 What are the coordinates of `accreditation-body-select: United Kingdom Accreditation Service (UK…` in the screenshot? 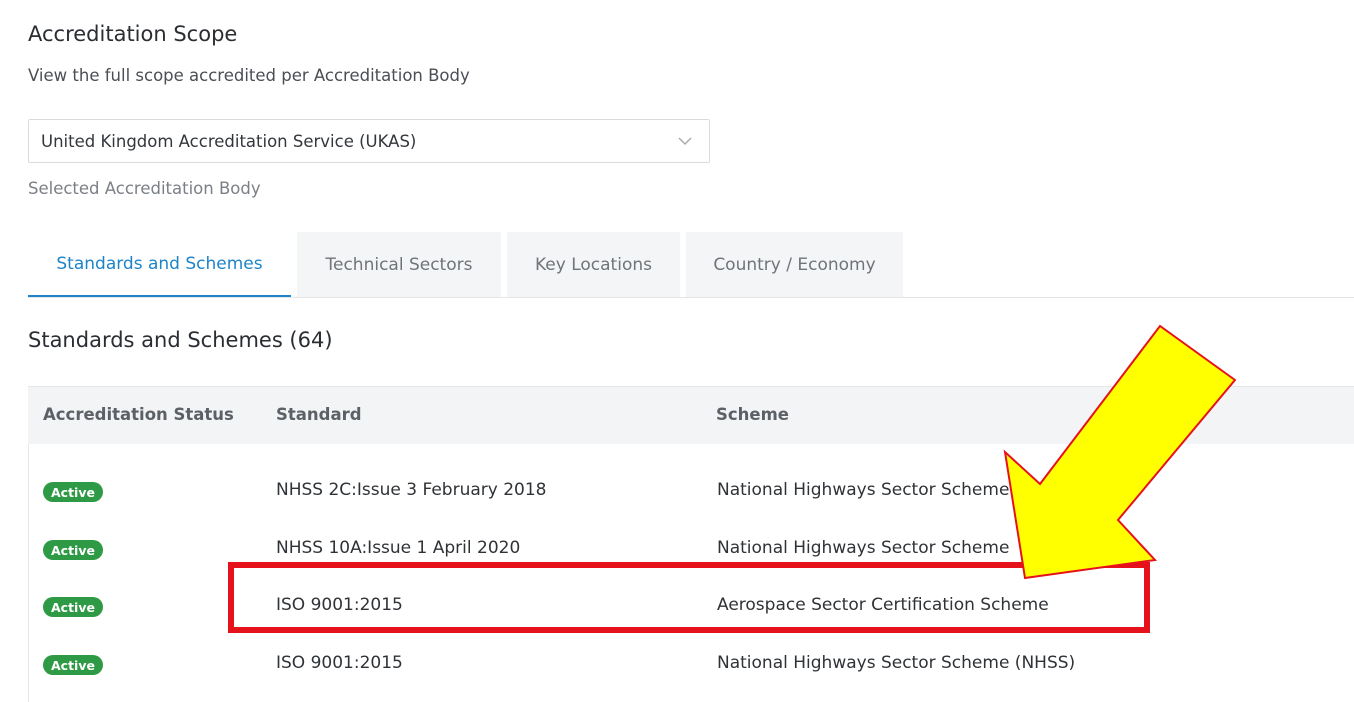 It's located at (369, 141).